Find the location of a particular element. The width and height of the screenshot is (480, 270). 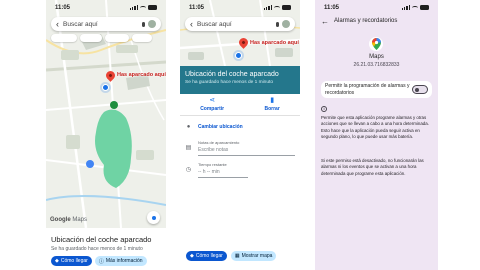

card-title: Ubicación del coche aparcado is located at coordinates (232, 74).